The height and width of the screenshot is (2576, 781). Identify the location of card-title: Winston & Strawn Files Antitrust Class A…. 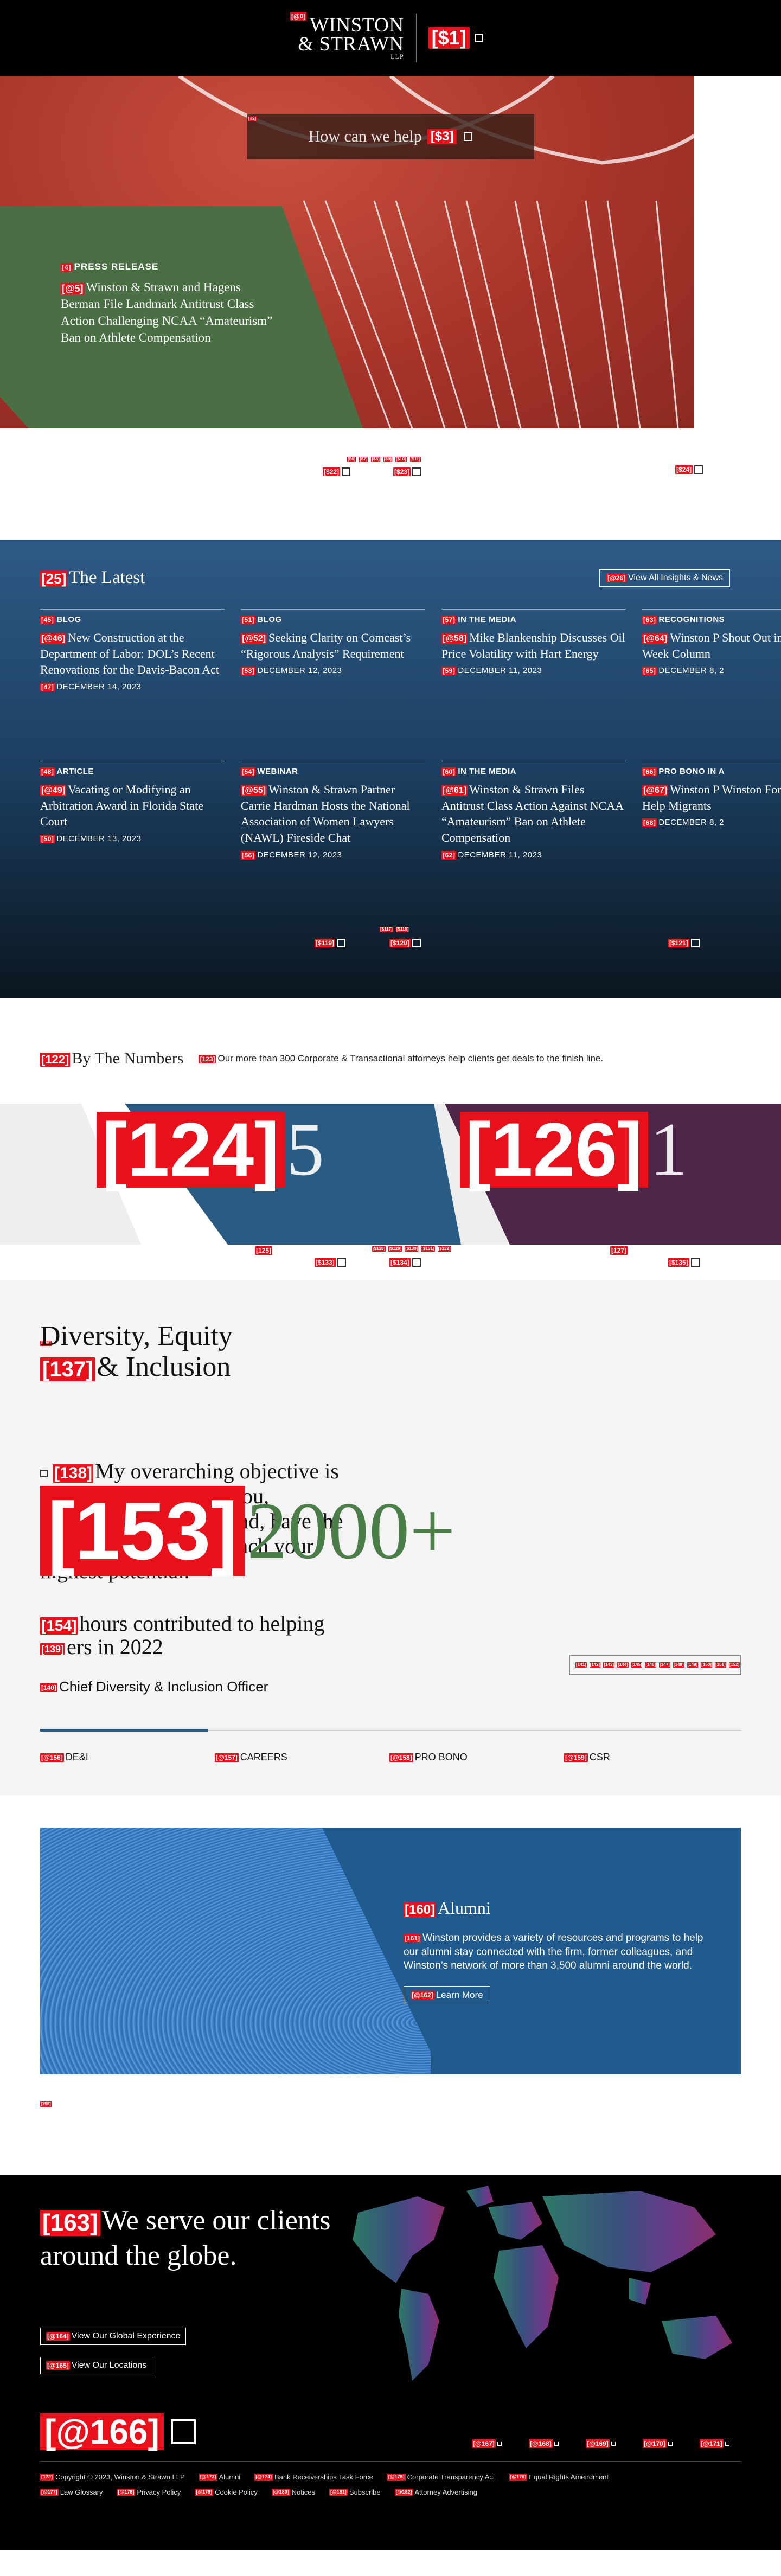
(532, 813).